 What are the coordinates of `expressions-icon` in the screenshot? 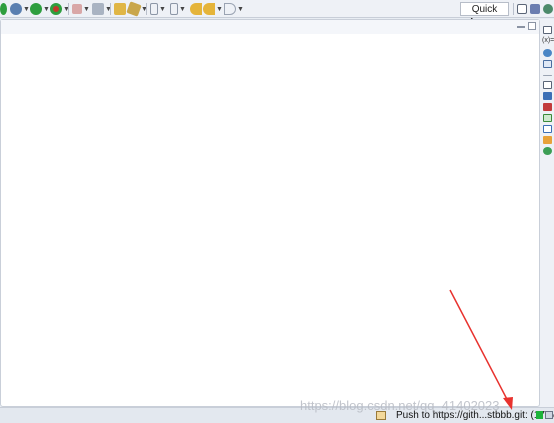 It's located at (547, 64).